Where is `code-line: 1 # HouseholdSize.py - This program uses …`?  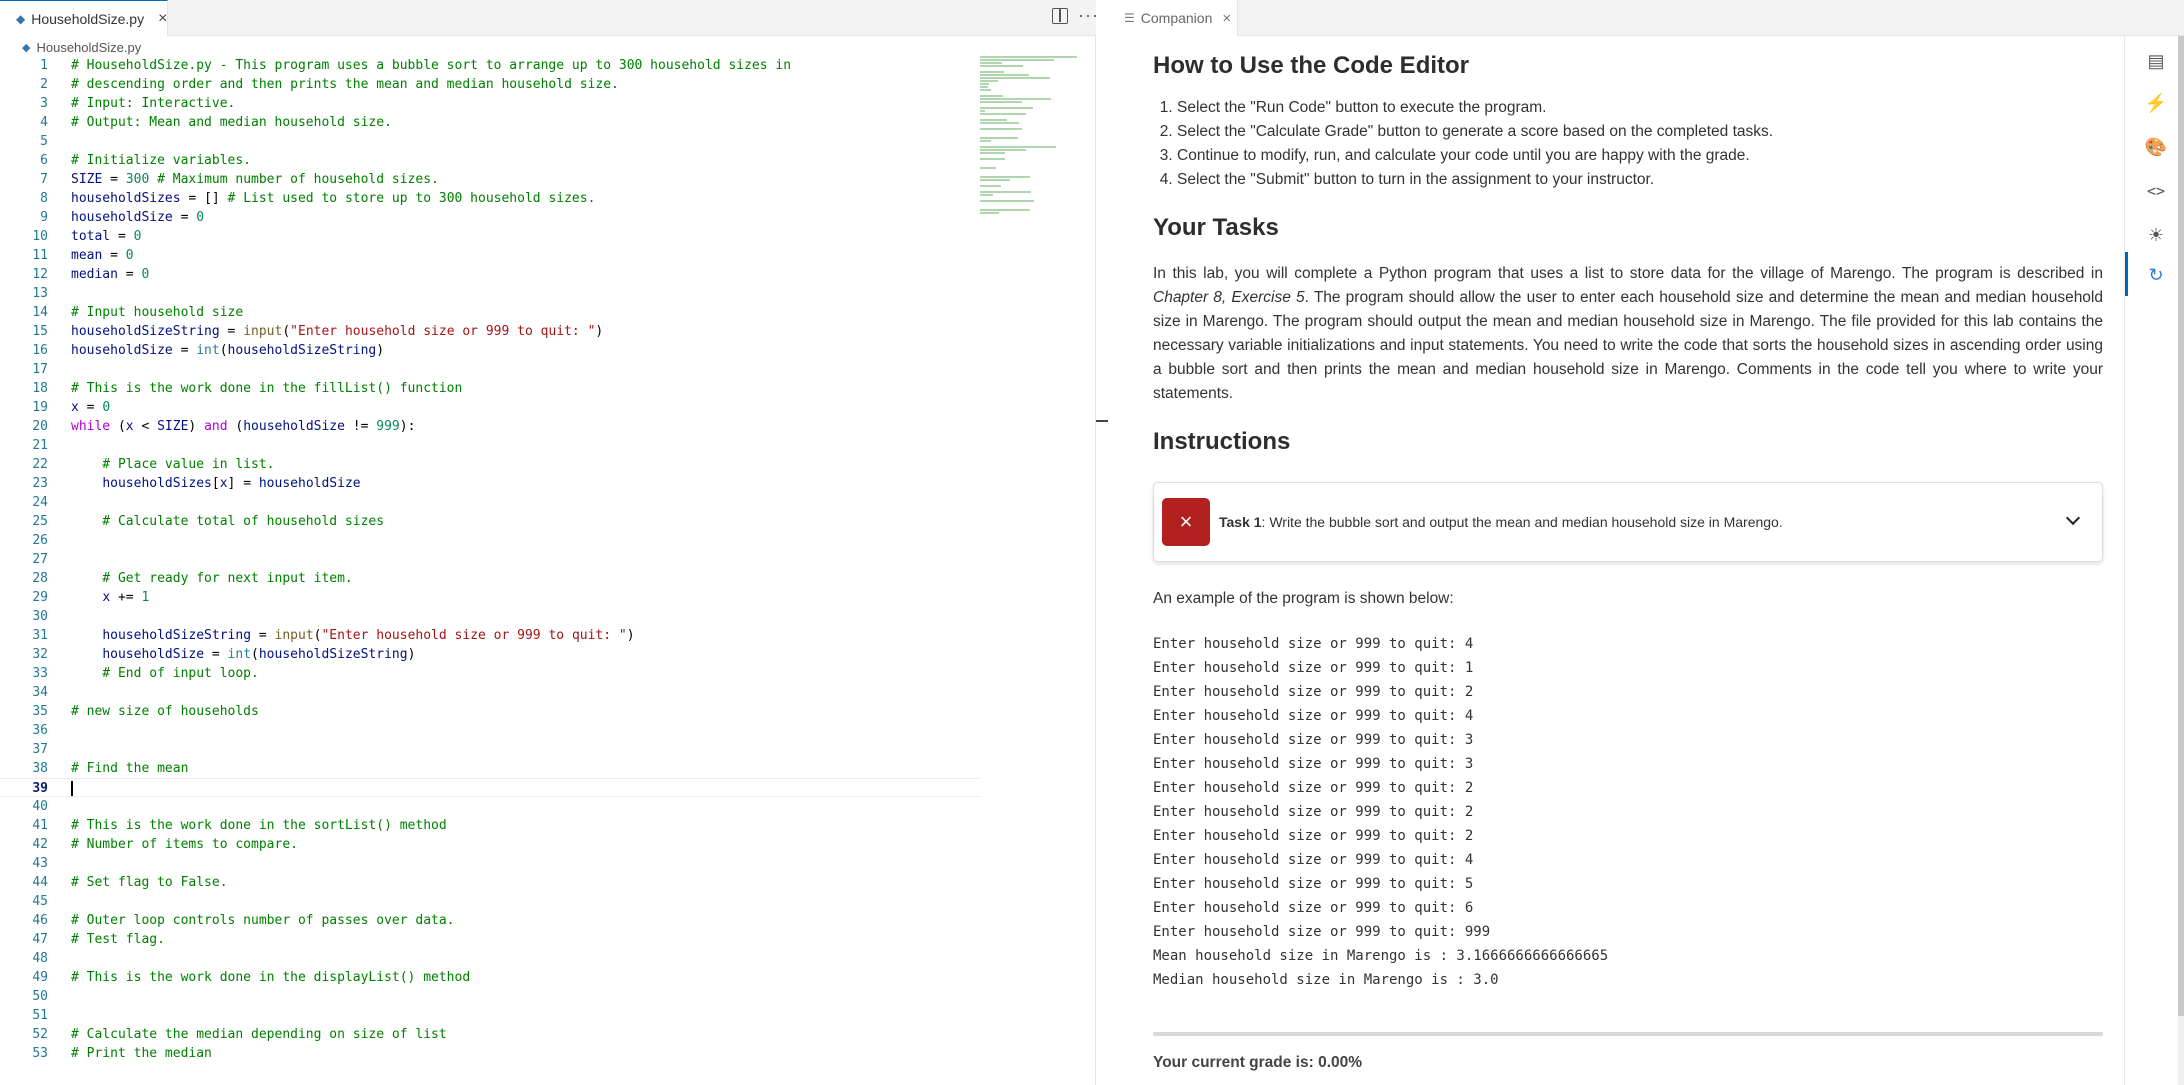 code-line: 1 # HouseholdSize.py - This program uses … is located at coordinates (490, 65).